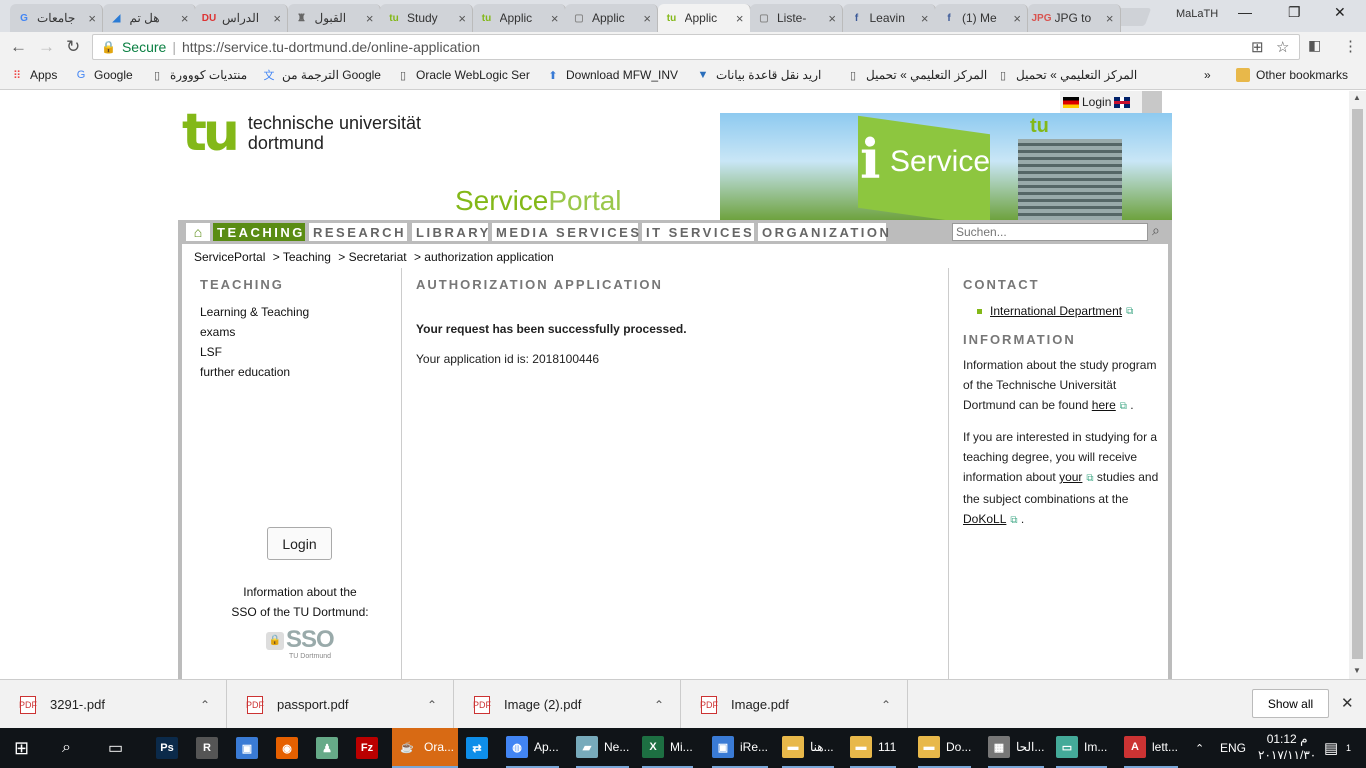 This screenshot has height=768, width=1366. Describe the element at coordinates (1287, 747) in the screenshot. I see `system-clock: 01:12 م ٢٠١٧/١١/٣٠` at that location.